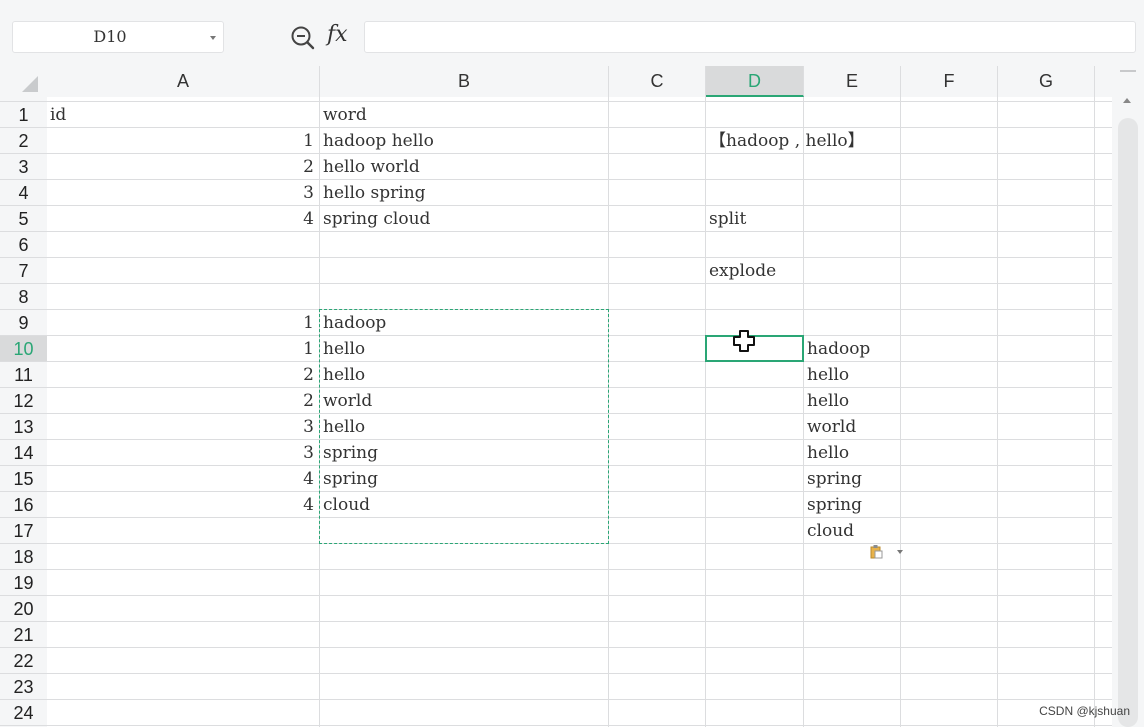  What do you see at coordinates (852, 81) in the screenshot?
I see `column-header-e: E` at bounding box center [852, 81].